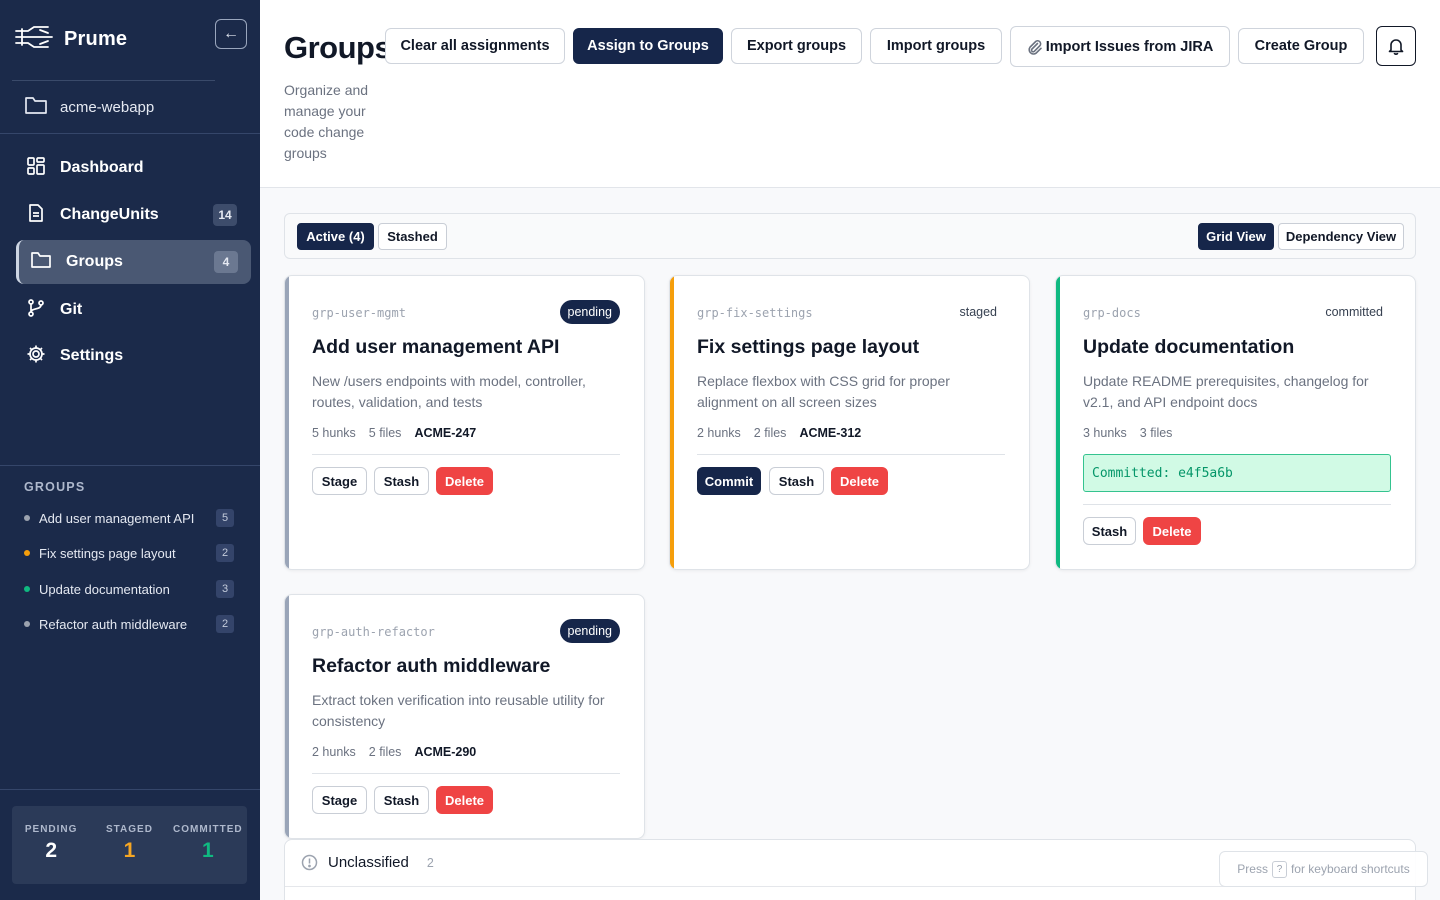 This screenshot has height=900, width=1440. Describe the element at coordinates (385, 752) in the screenshot. I see `file-count: 2 files` at that location.